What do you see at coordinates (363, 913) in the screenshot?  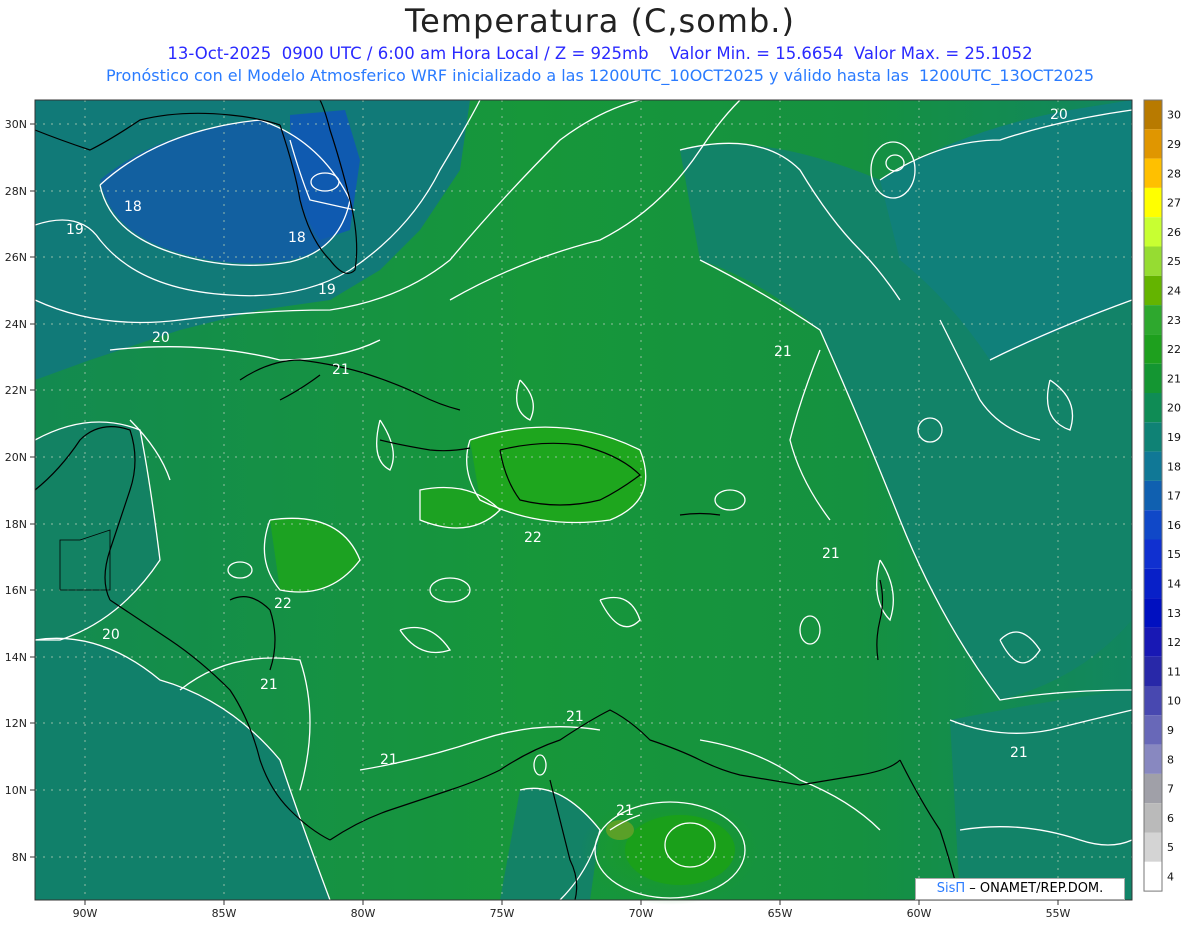 I see `lon-label: 80W` at bounding box center [363, 913].